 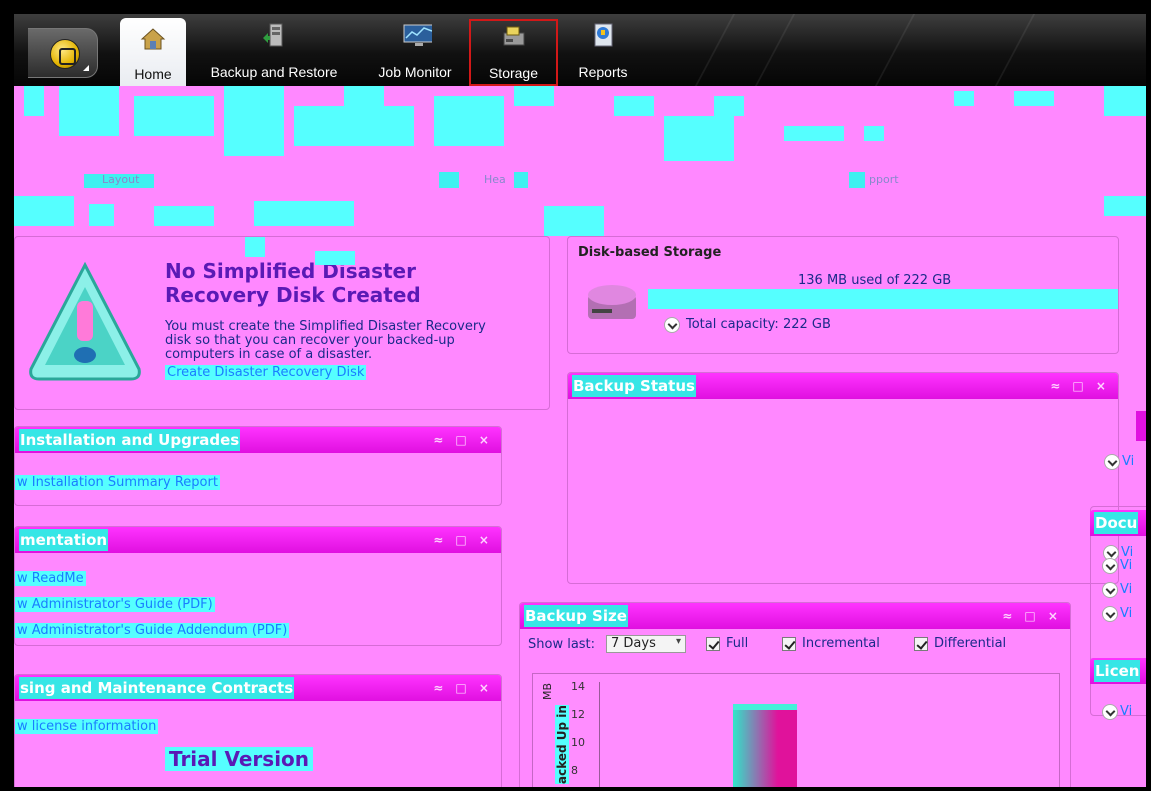 I want to click on warning-icon, so click(x=85, y=321).